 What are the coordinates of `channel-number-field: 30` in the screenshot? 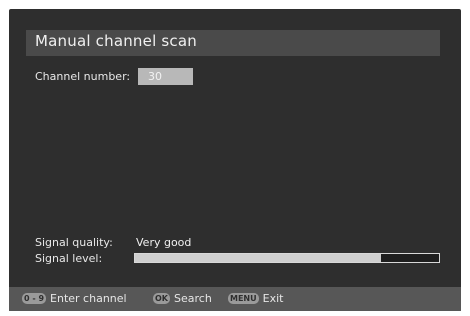 It's located at (165, 76).